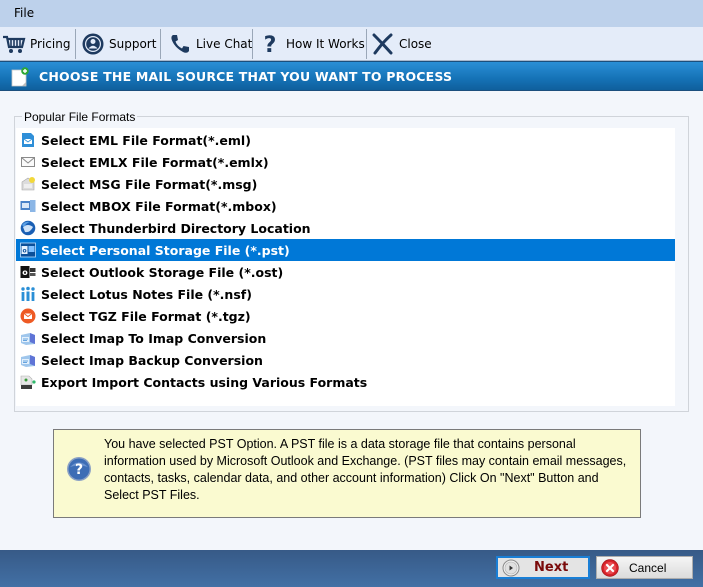 The width and height of the screenshot is (703, 587). I want to click on cancel-button: Cancel, so click(644, 567).